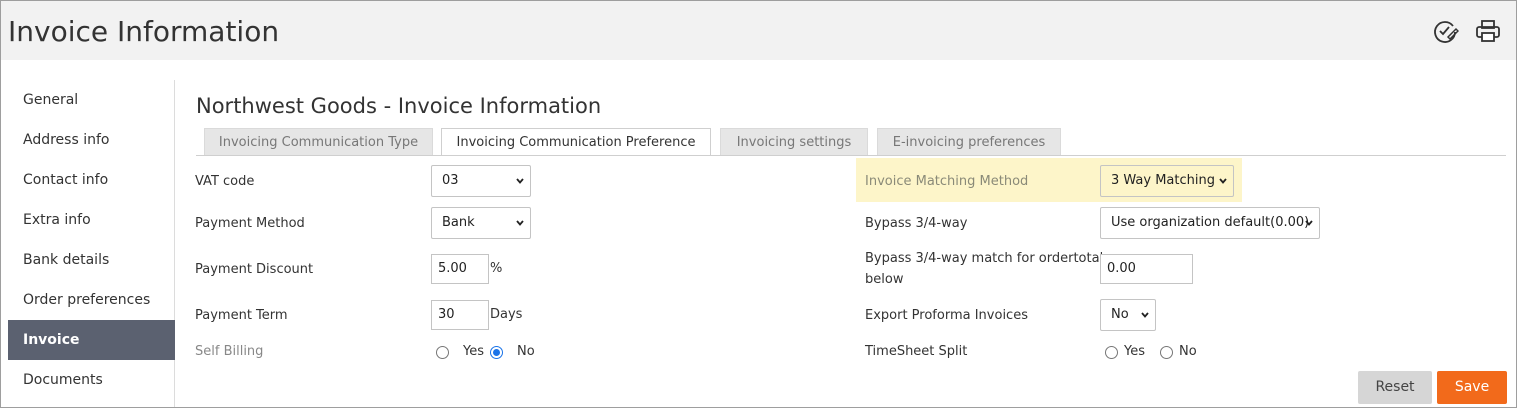 Image resolution: width=1517 pixels, height=408 pixels. What do you see at coordinates (91, 354) in the screenshot?
I see `sidebar-item-invoice-information: Invoice information` at bounding box center [91, 354].